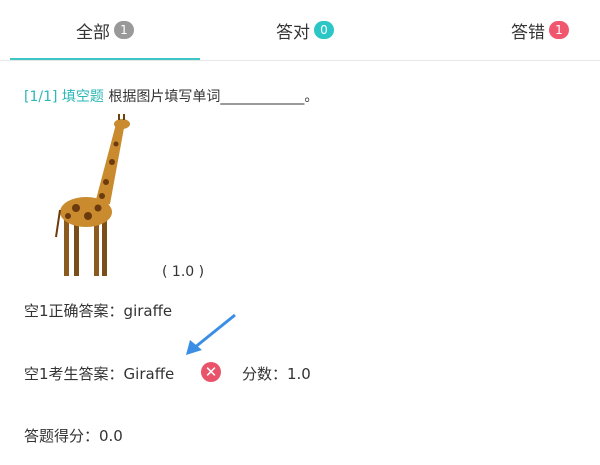  I want to click on question-type: 填空题, so click(82, 97).